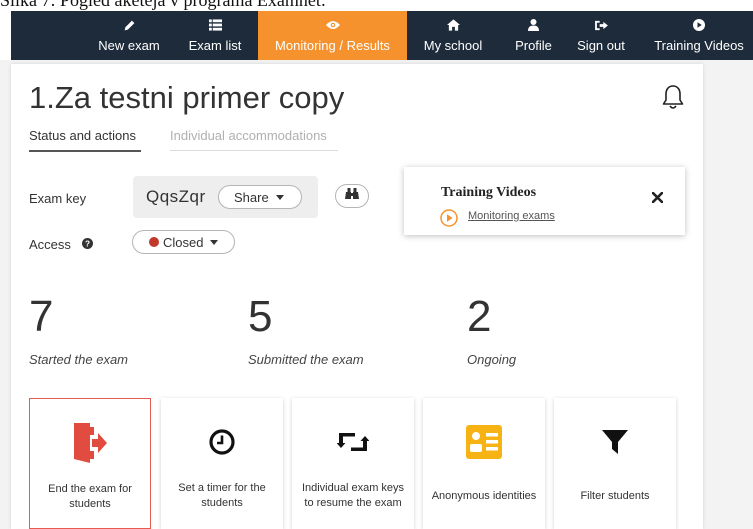  I want to click on access-value: Closed, so click(183, 242).